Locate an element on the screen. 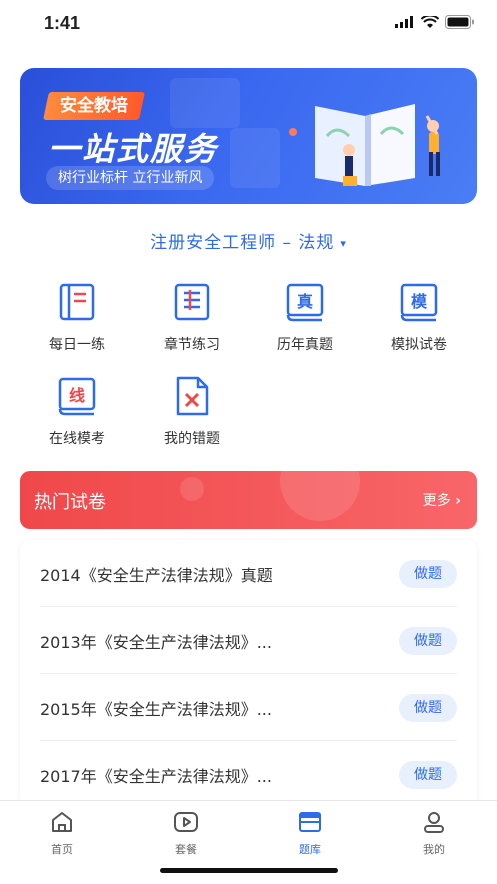 Image resolution: width=497 pixels, height=884 pixels. list-item: 2017年《安全生产法律法规》... 做题 is located at coordinates (248, 774).